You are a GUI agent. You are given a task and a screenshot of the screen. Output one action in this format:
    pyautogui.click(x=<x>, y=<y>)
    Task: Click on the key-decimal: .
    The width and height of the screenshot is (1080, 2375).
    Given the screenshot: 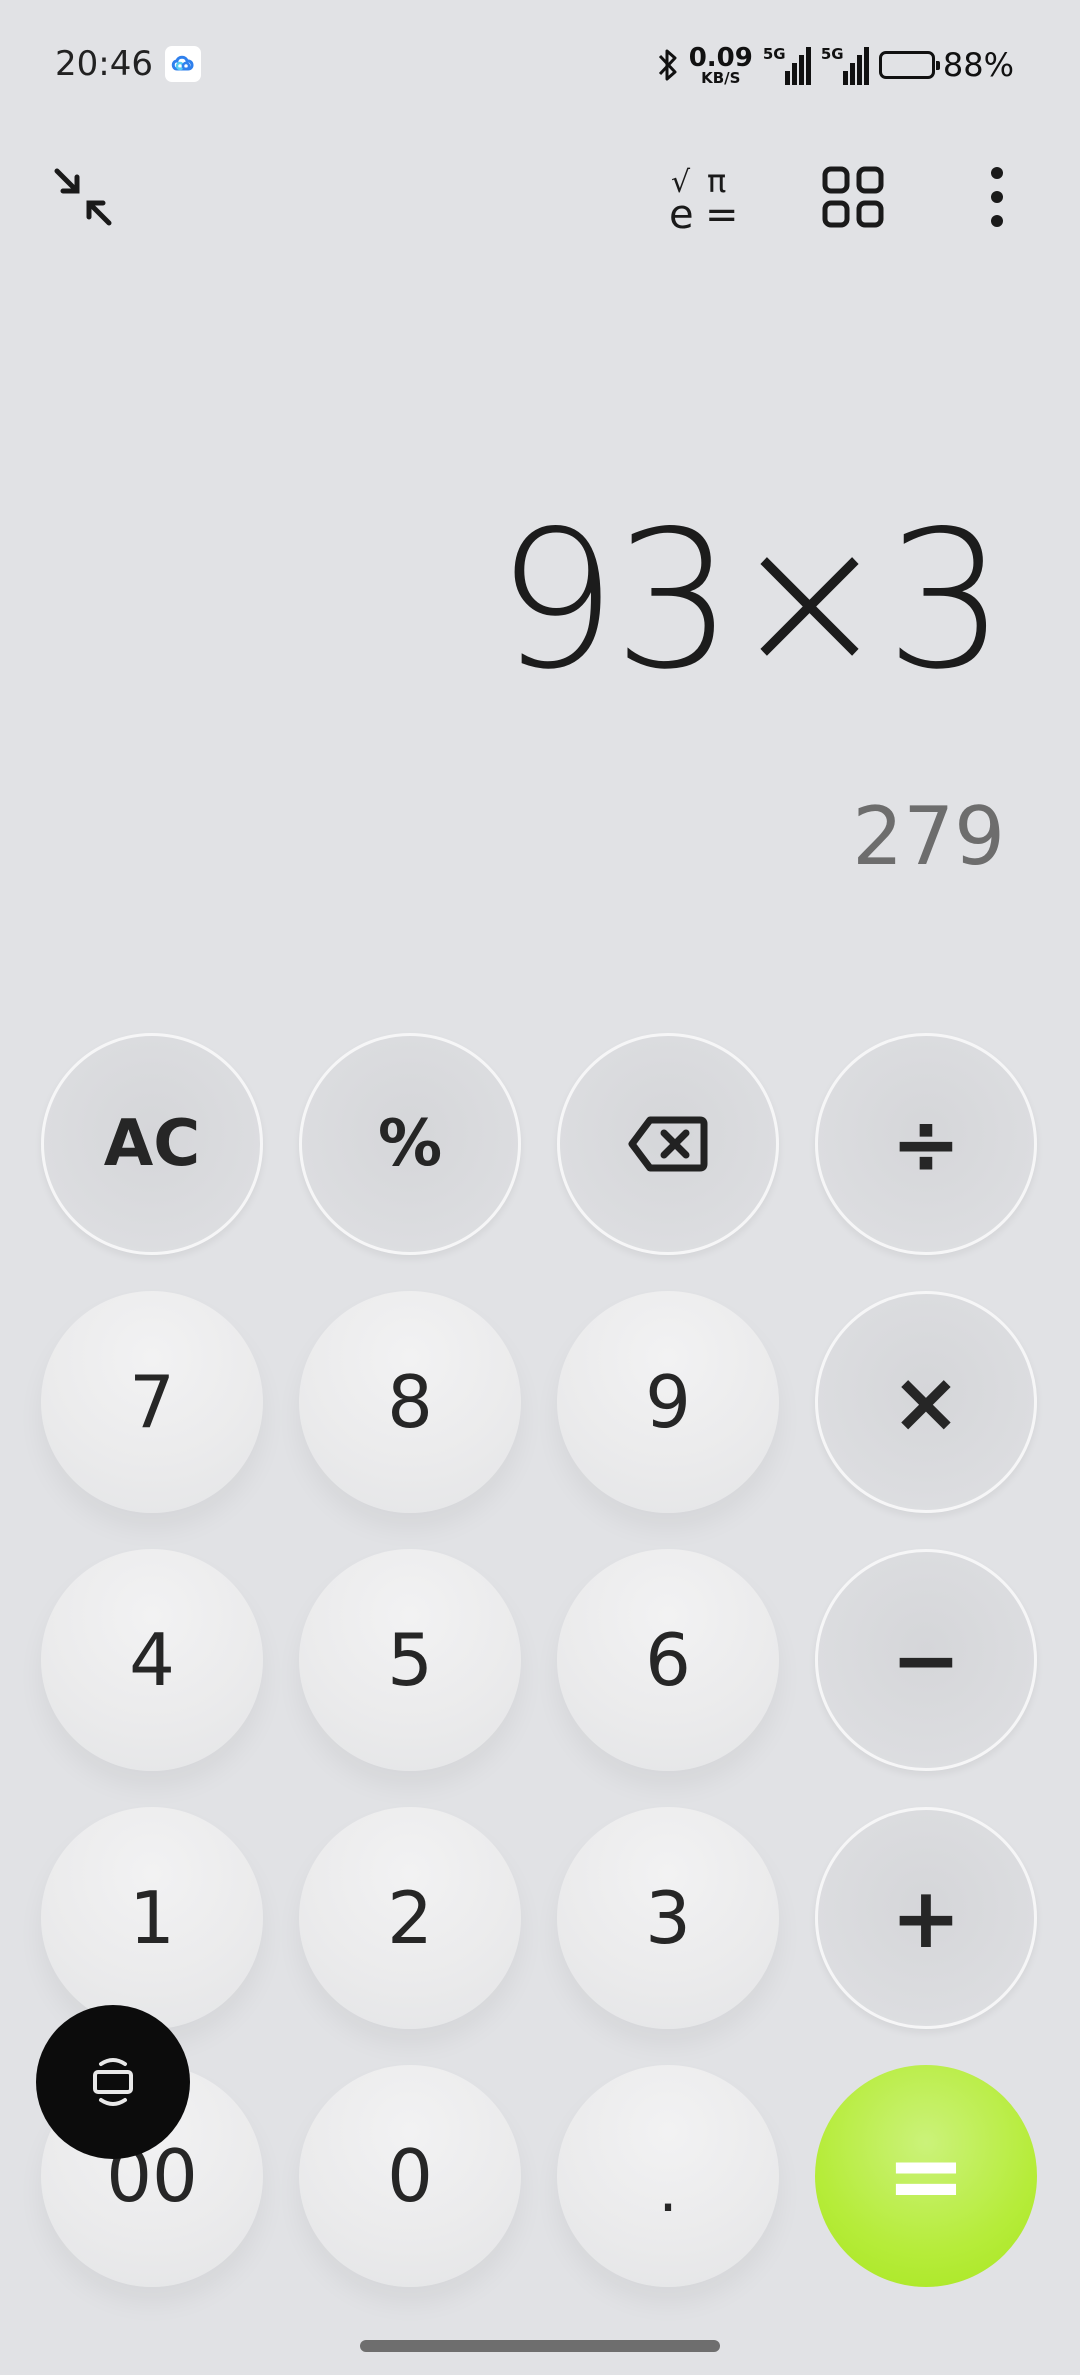 What is the action you would take?
    pyautogui.click(x=668, y=2176)
    